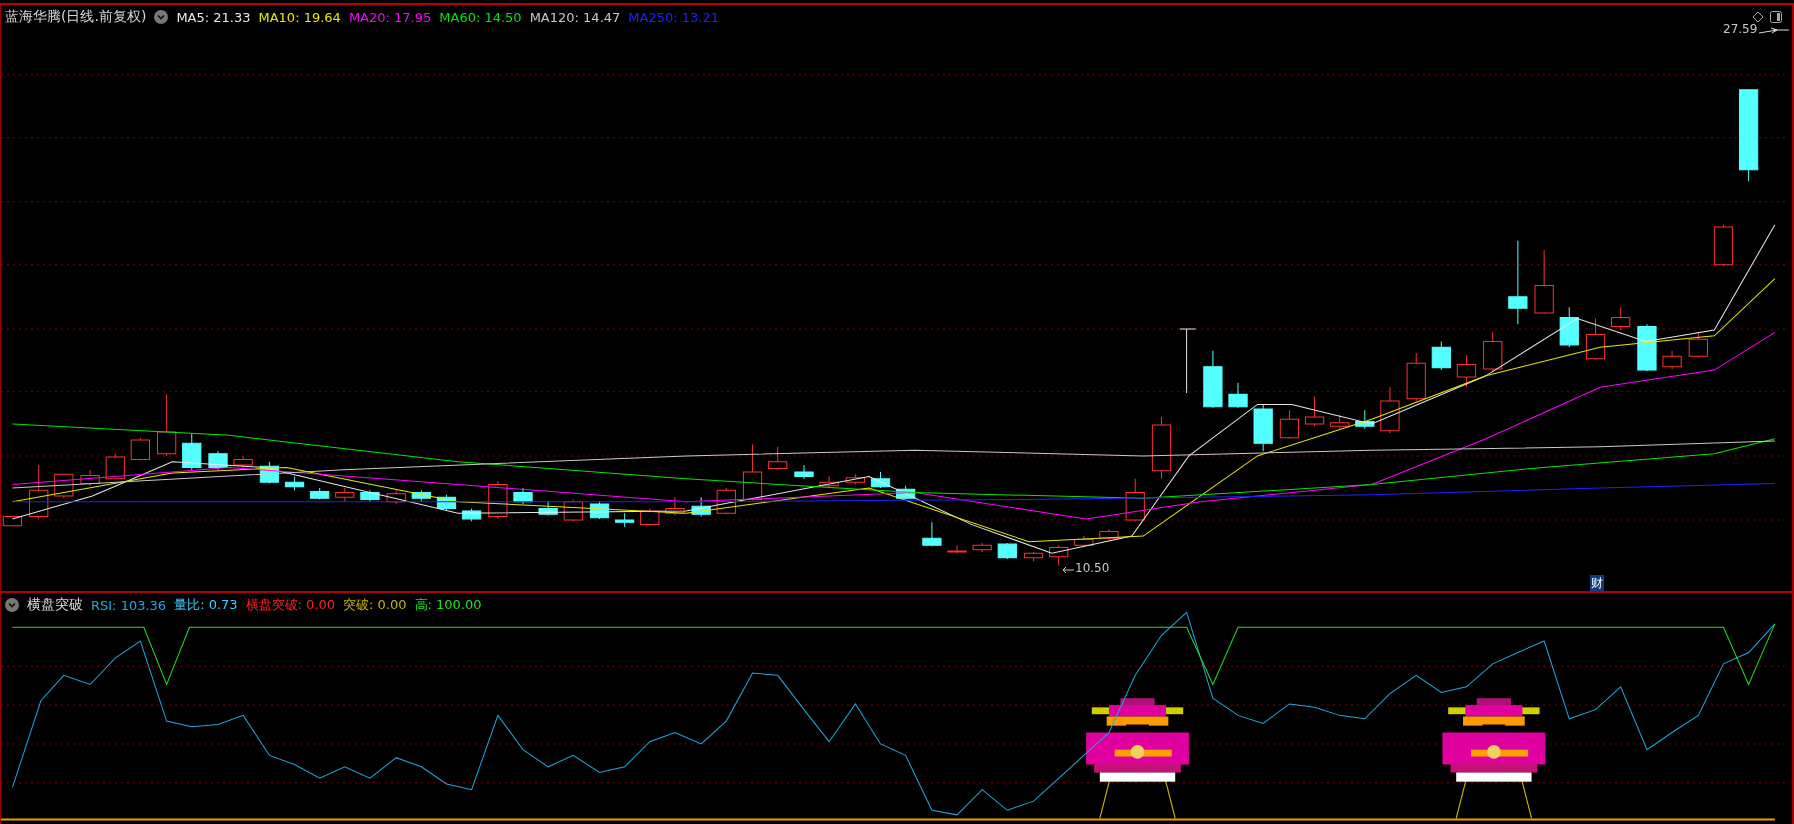  I want to click on stock-title: 蓝海华腾(日线.前复权), so click(76, 17).